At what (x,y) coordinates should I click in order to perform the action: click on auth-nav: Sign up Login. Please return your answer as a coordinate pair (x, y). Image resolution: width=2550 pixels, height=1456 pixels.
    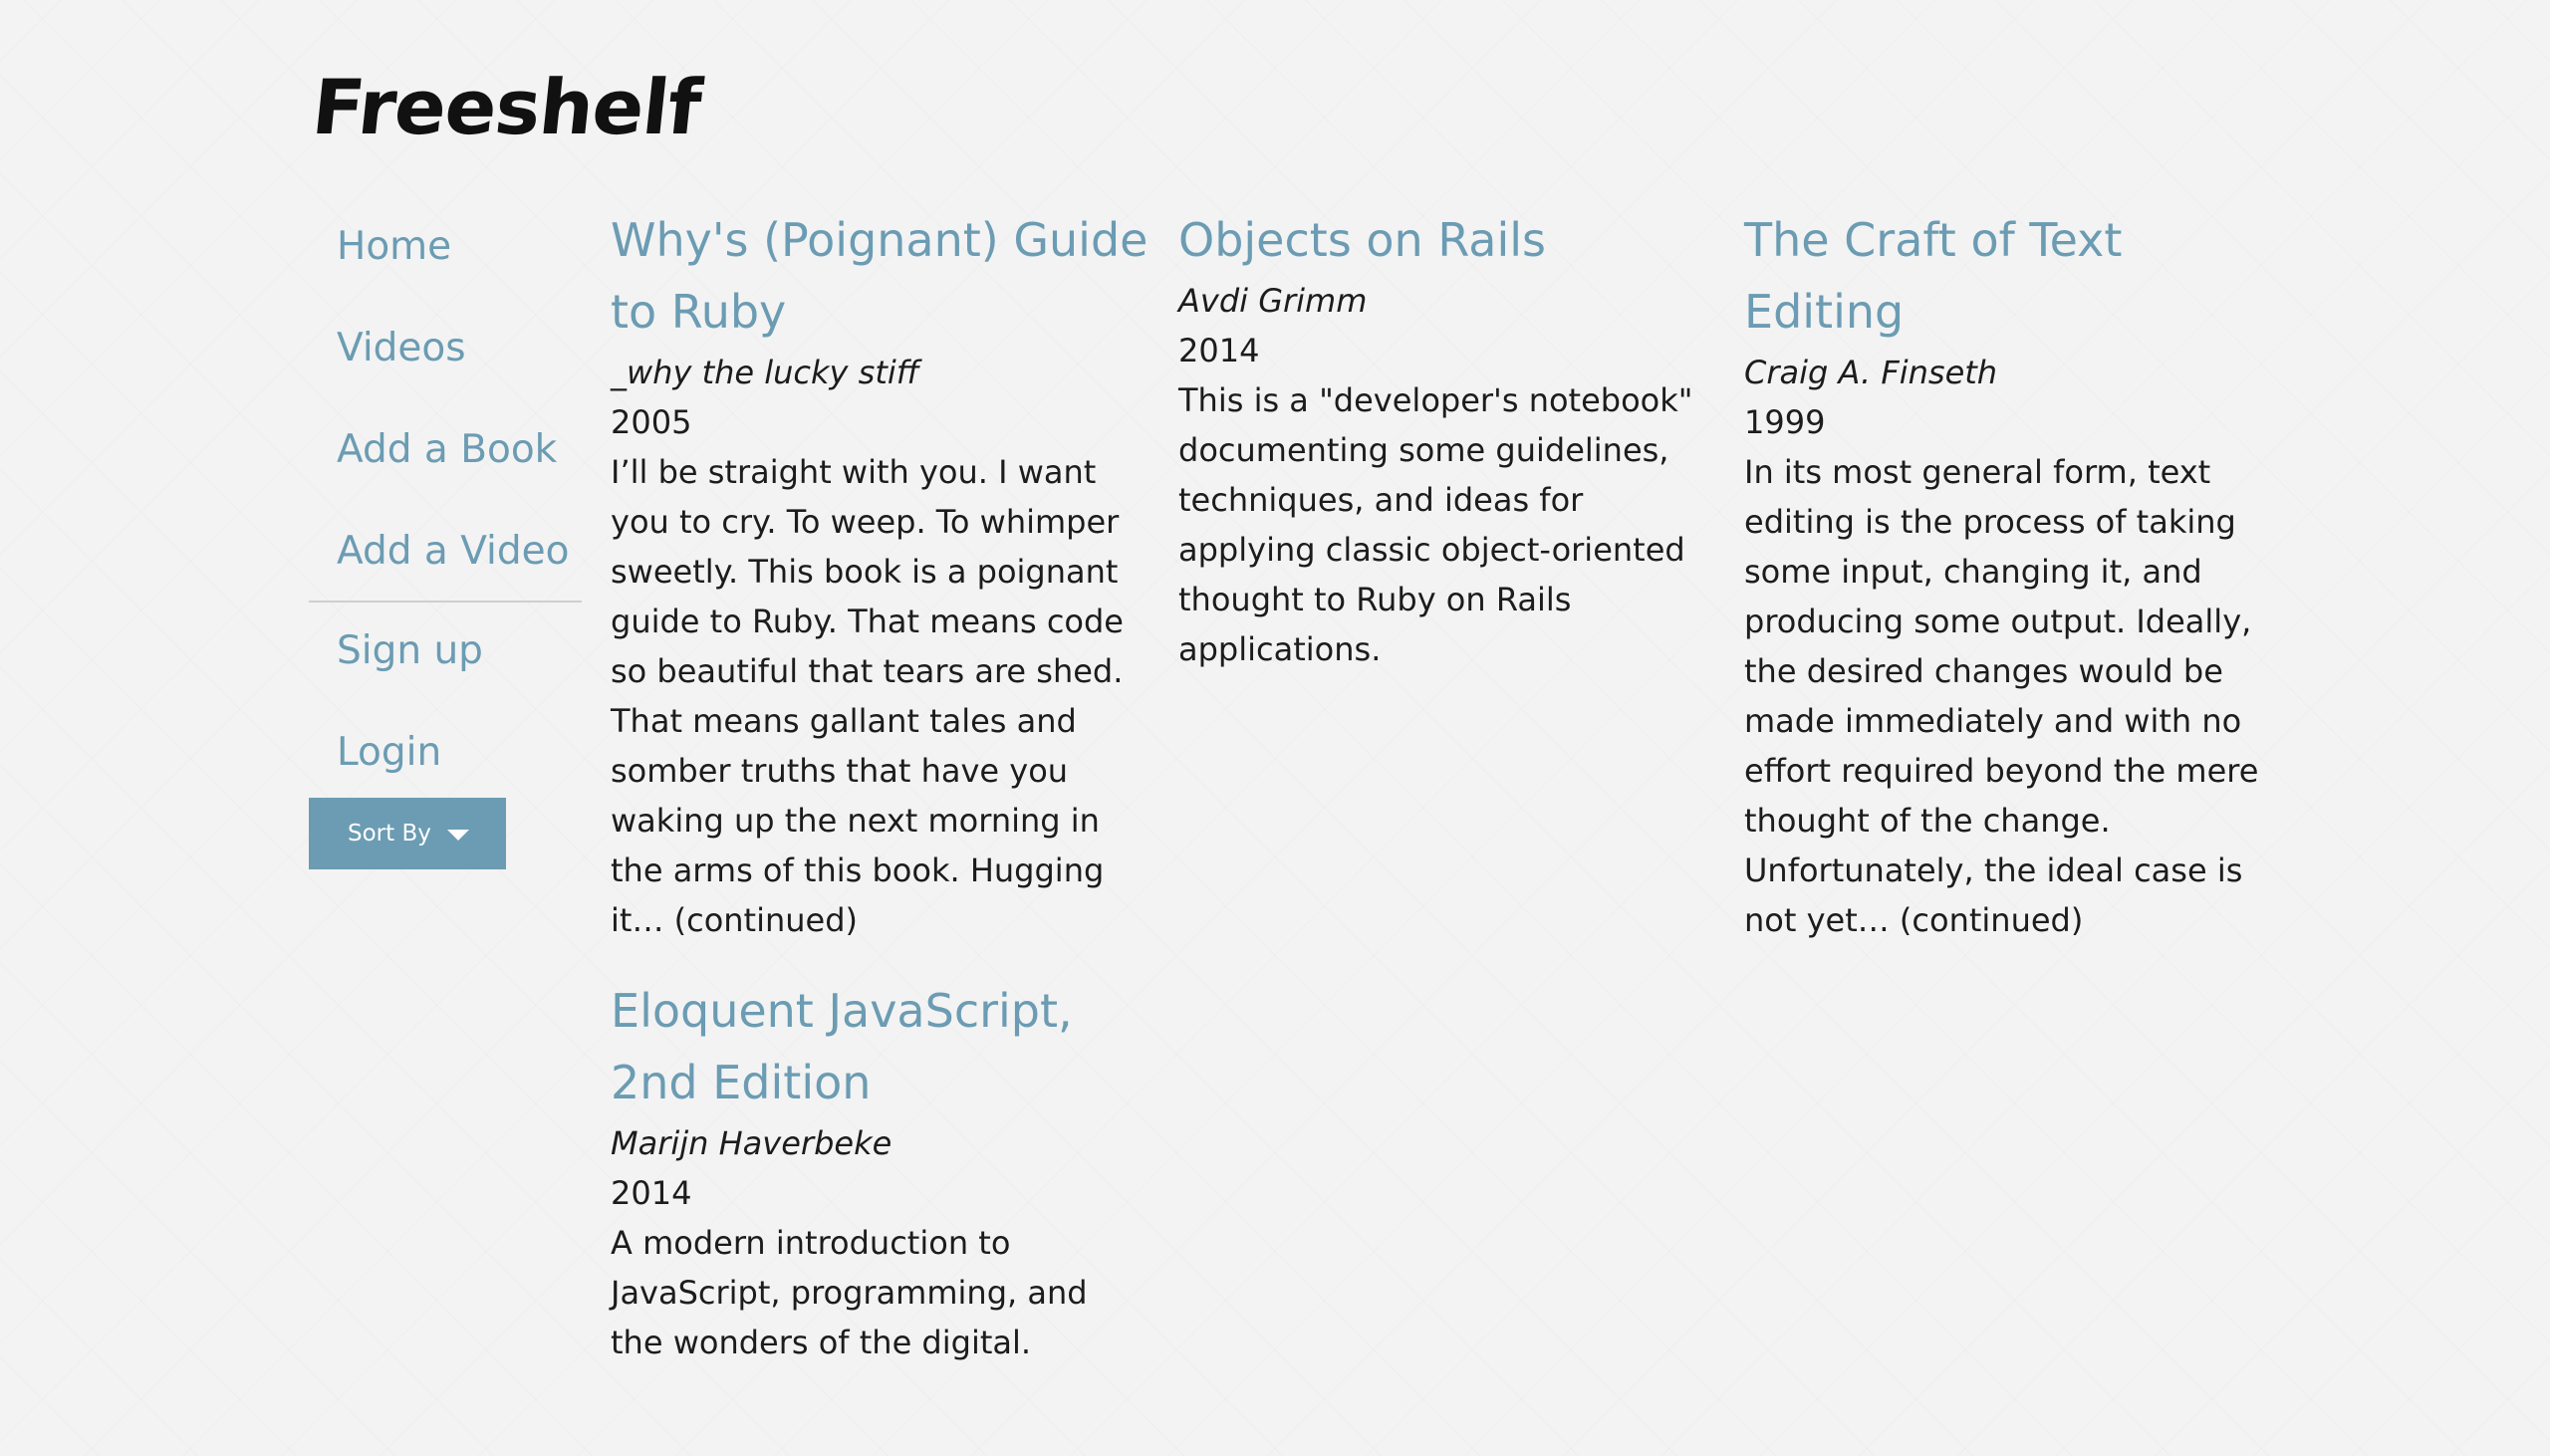
    Looking at the image, I should click on (445, 708).